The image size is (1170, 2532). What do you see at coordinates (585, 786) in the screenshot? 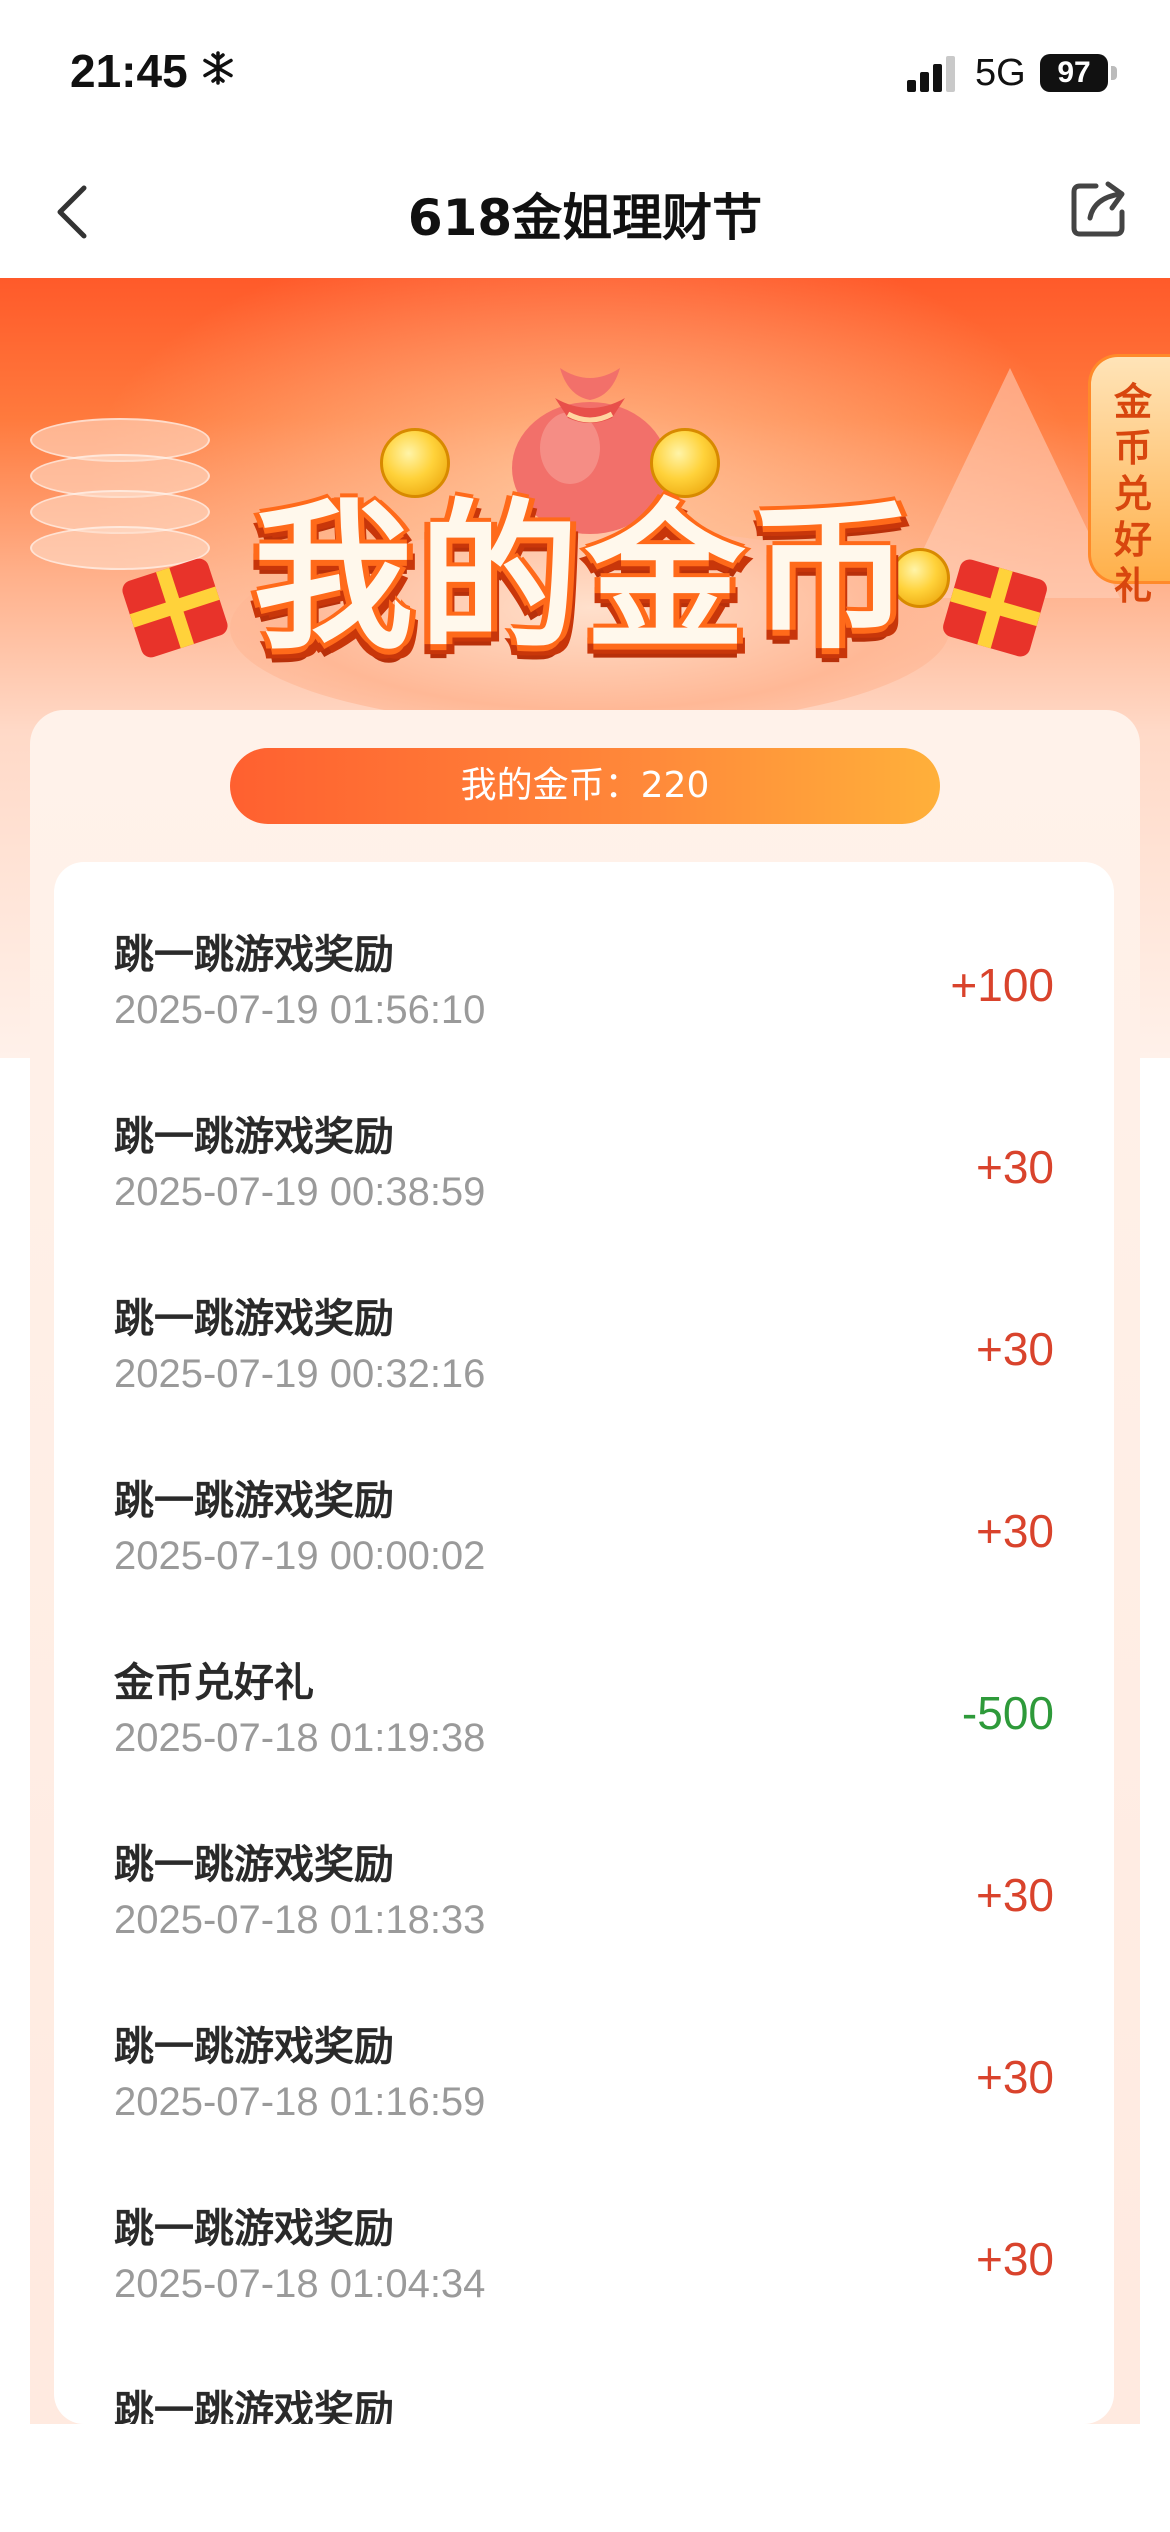
I see `coin-balance-badge: 我的金币：220` at bounding box center [585, 786].